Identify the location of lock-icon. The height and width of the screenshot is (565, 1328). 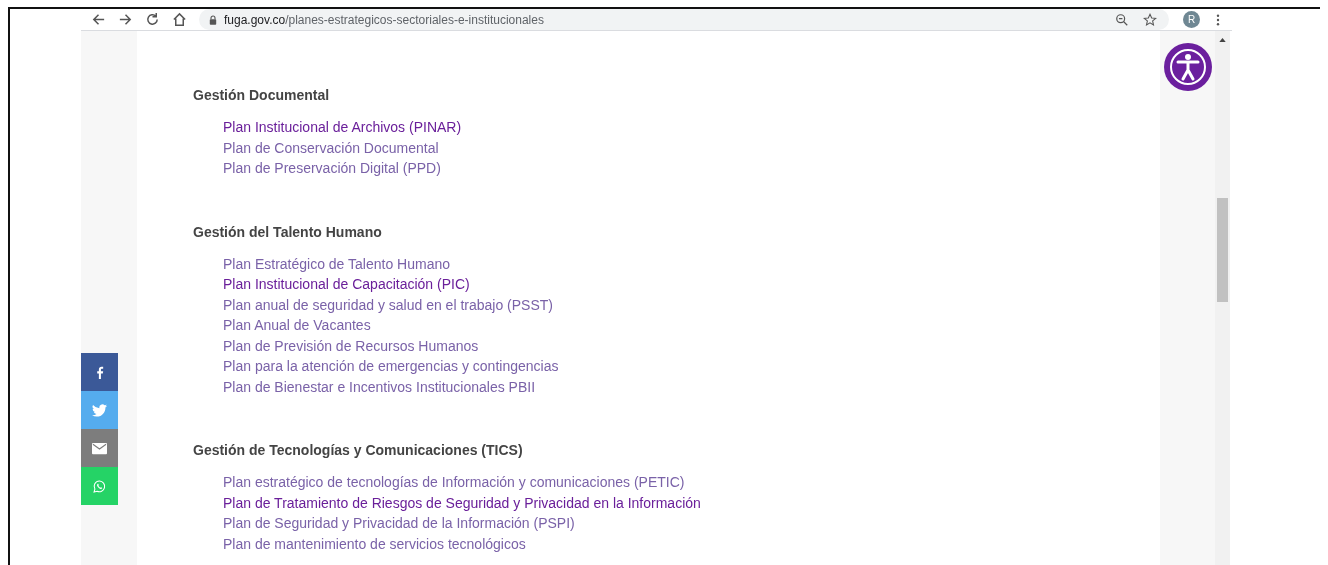
(213, 19).